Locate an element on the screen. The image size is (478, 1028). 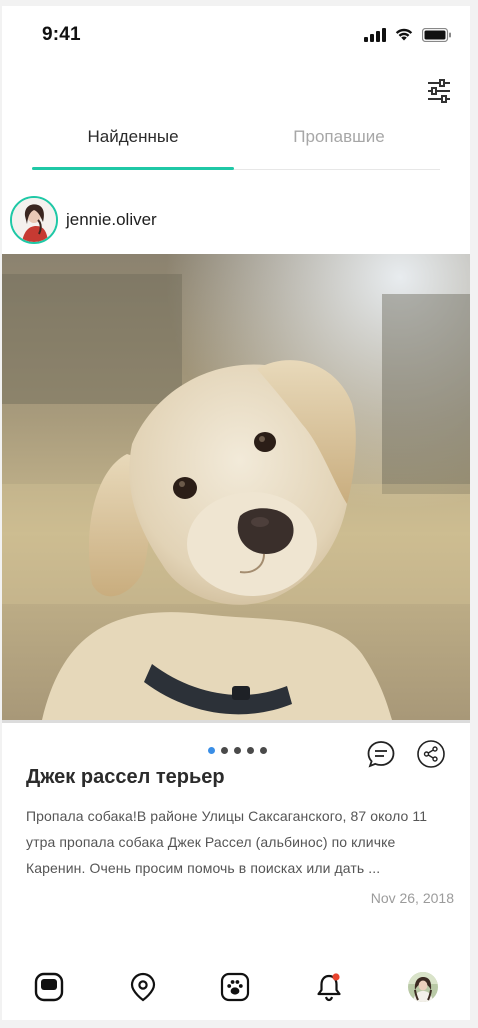
notification-badge is located at coordinates (336, 977).